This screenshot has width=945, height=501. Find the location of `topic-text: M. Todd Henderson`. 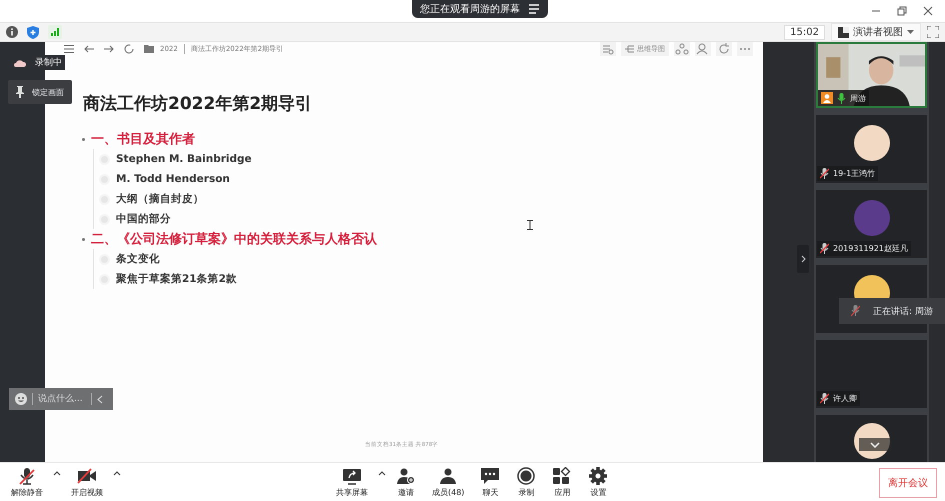

topic-text: M. Todd Henderson is located at coordinates (173, 179).